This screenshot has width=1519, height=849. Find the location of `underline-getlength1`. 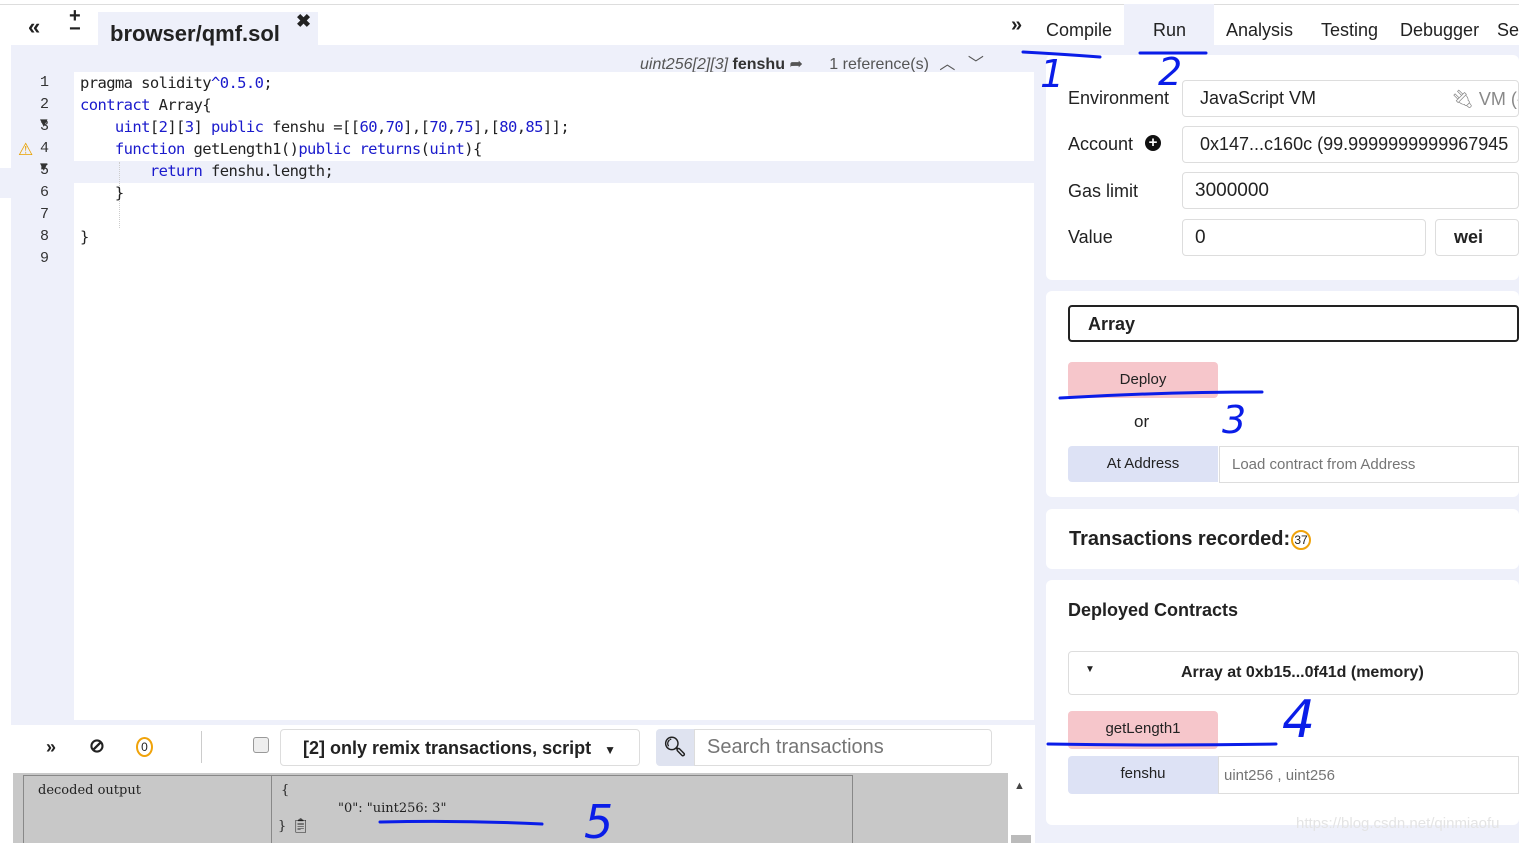

underline-getlength1 is located at coordinates (1162, 744).